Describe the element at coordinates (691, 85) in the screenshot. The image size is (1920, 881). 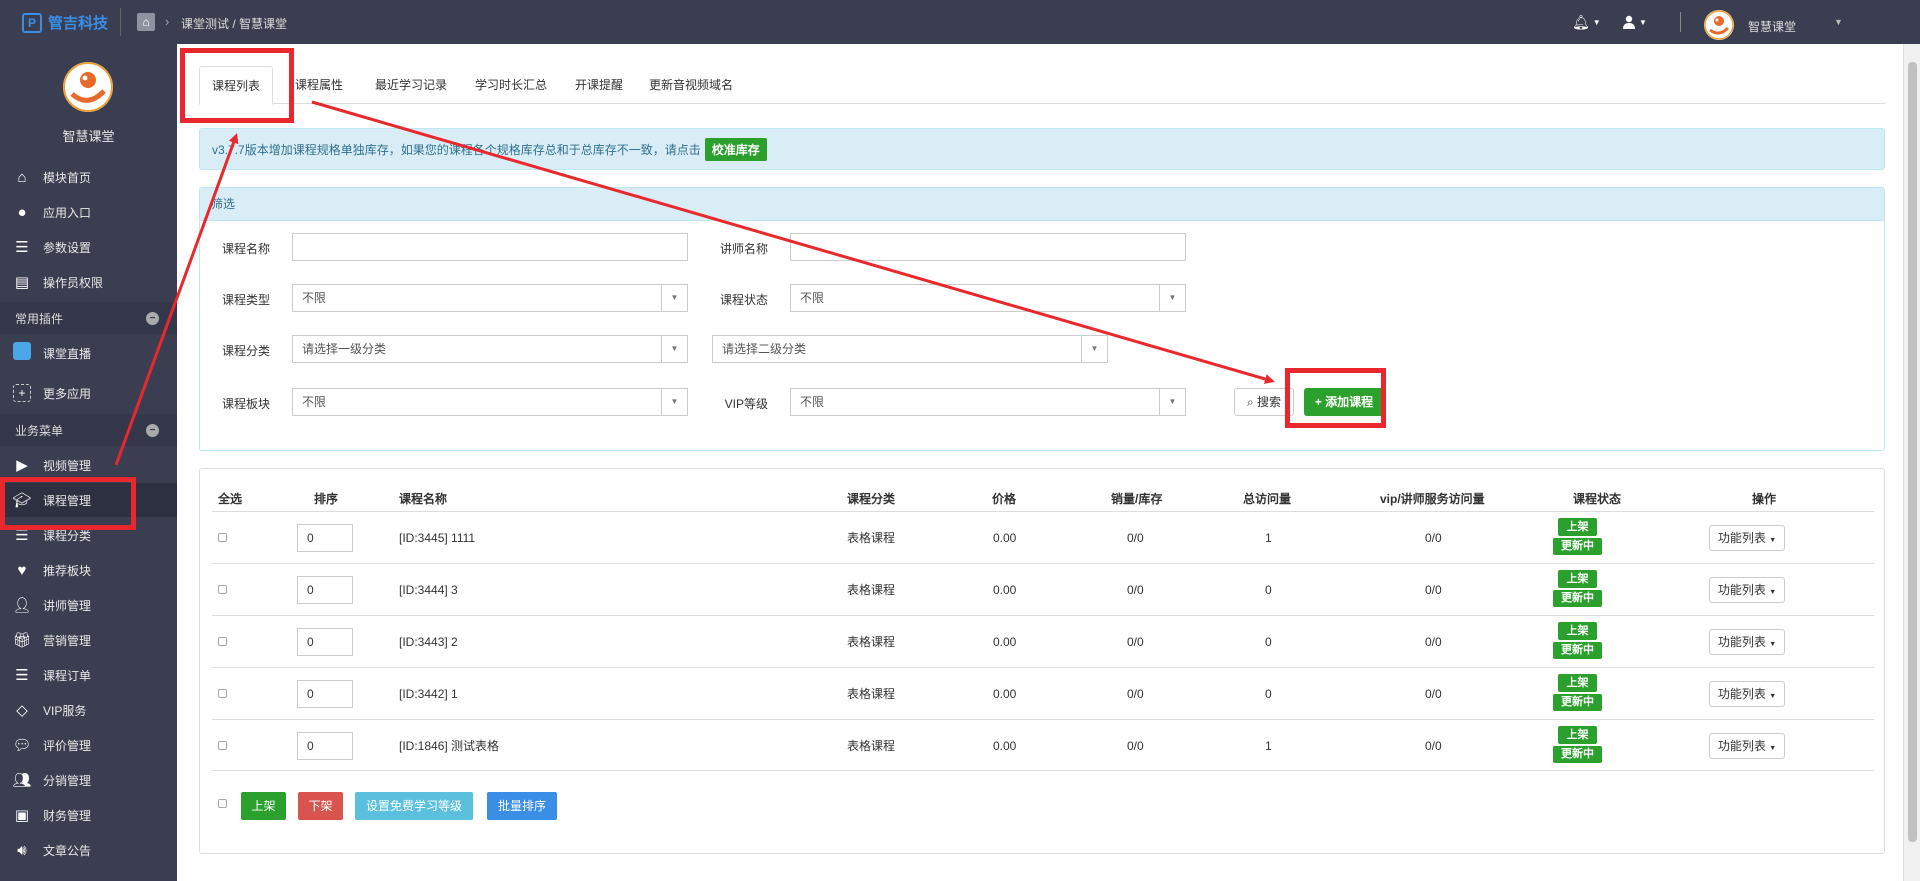
I see `tab-update-media-domain: 更新音视频域名` at that location.